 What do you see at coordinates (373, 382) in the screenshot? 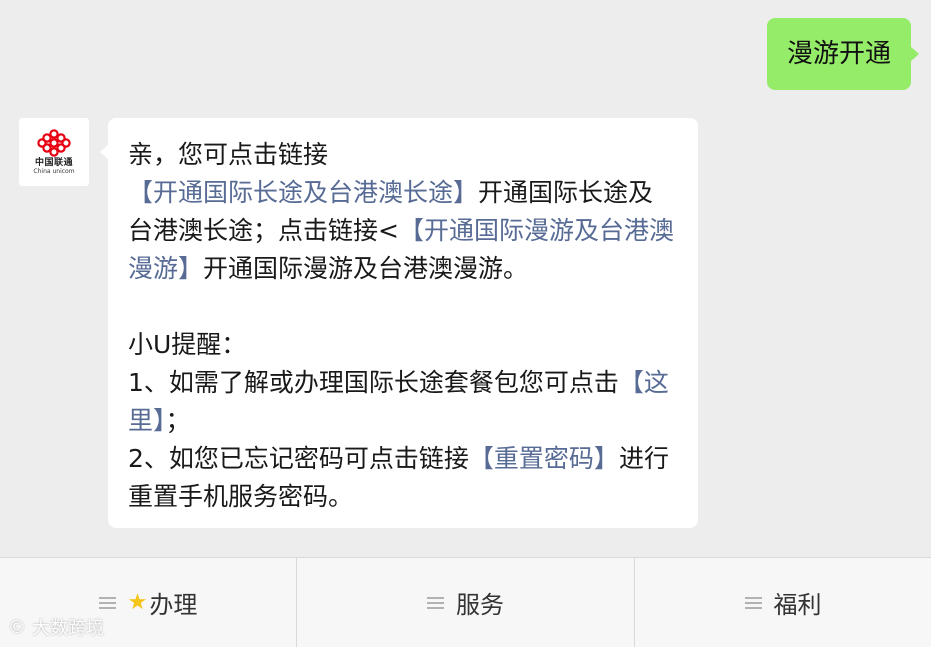
I see `message-text: 1、如需了解或办理国际长途套餐包您可点击` at bounding box center [373, 382].